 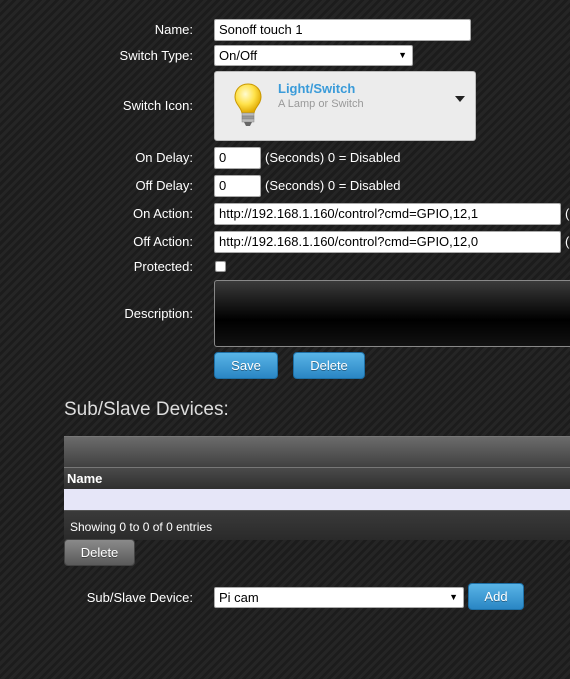 What do you see at coordinates (239, 597) in the screenshot?
I see `subslave-device-value: Pi cam` at bounding box center [239, 597].